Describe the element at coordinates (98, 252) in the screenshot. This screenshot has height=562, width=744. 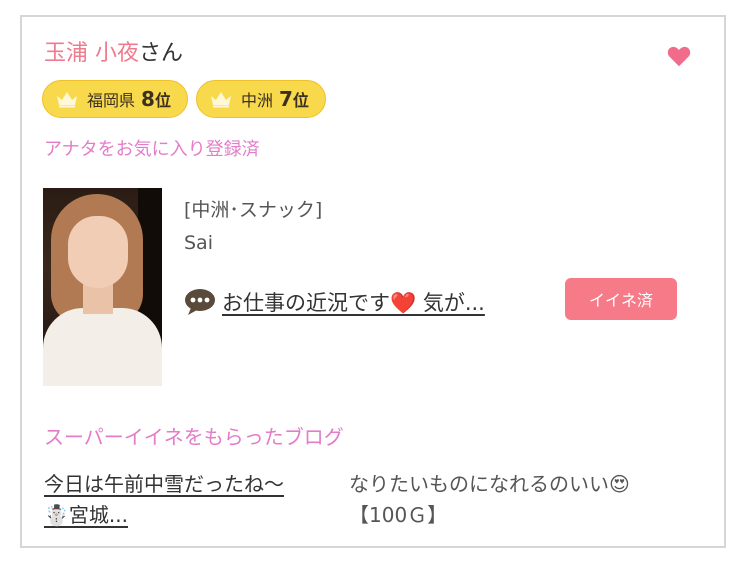
I see `photo-face` at that location.